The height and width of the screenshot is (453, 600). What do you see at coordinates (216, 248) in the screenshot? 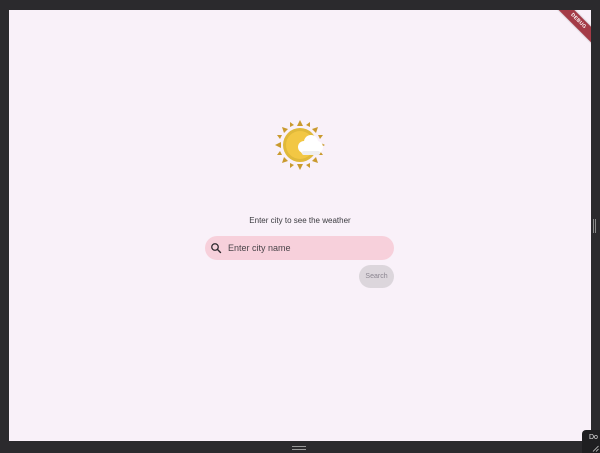
I see `search-icon` at bounding box center [216, 248].